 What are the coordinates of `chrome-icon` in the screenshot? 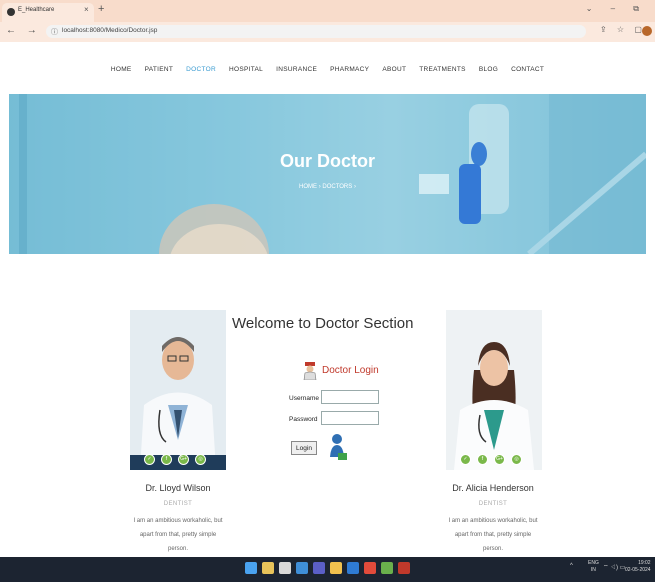 It's located at (370, 568).